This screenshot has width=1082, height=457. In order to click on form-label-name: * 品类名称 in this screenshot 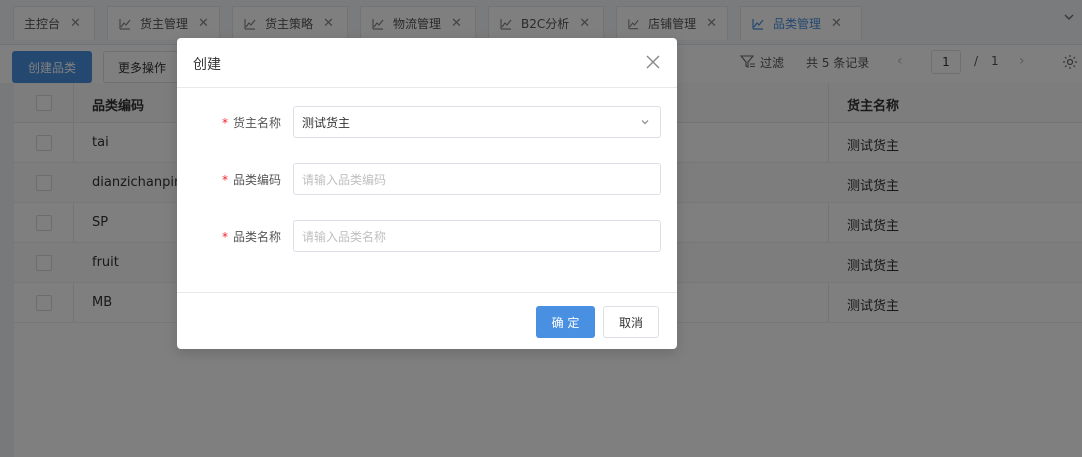, I will do `click(251, 237)`.